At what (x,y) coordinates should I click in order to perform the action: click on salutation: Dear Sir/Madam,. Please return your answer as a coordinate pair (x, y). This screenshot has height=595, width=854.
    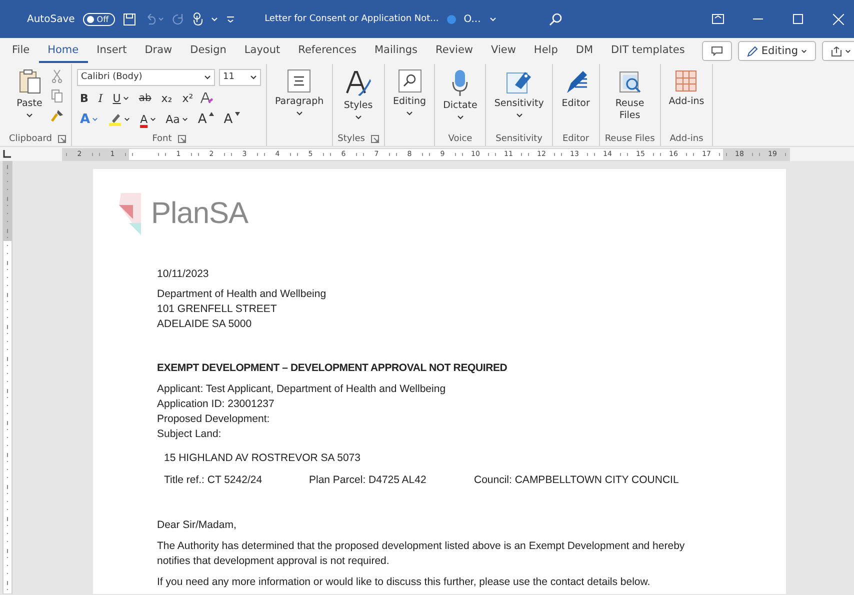
    Looking at the image, I should click on (197, 525).